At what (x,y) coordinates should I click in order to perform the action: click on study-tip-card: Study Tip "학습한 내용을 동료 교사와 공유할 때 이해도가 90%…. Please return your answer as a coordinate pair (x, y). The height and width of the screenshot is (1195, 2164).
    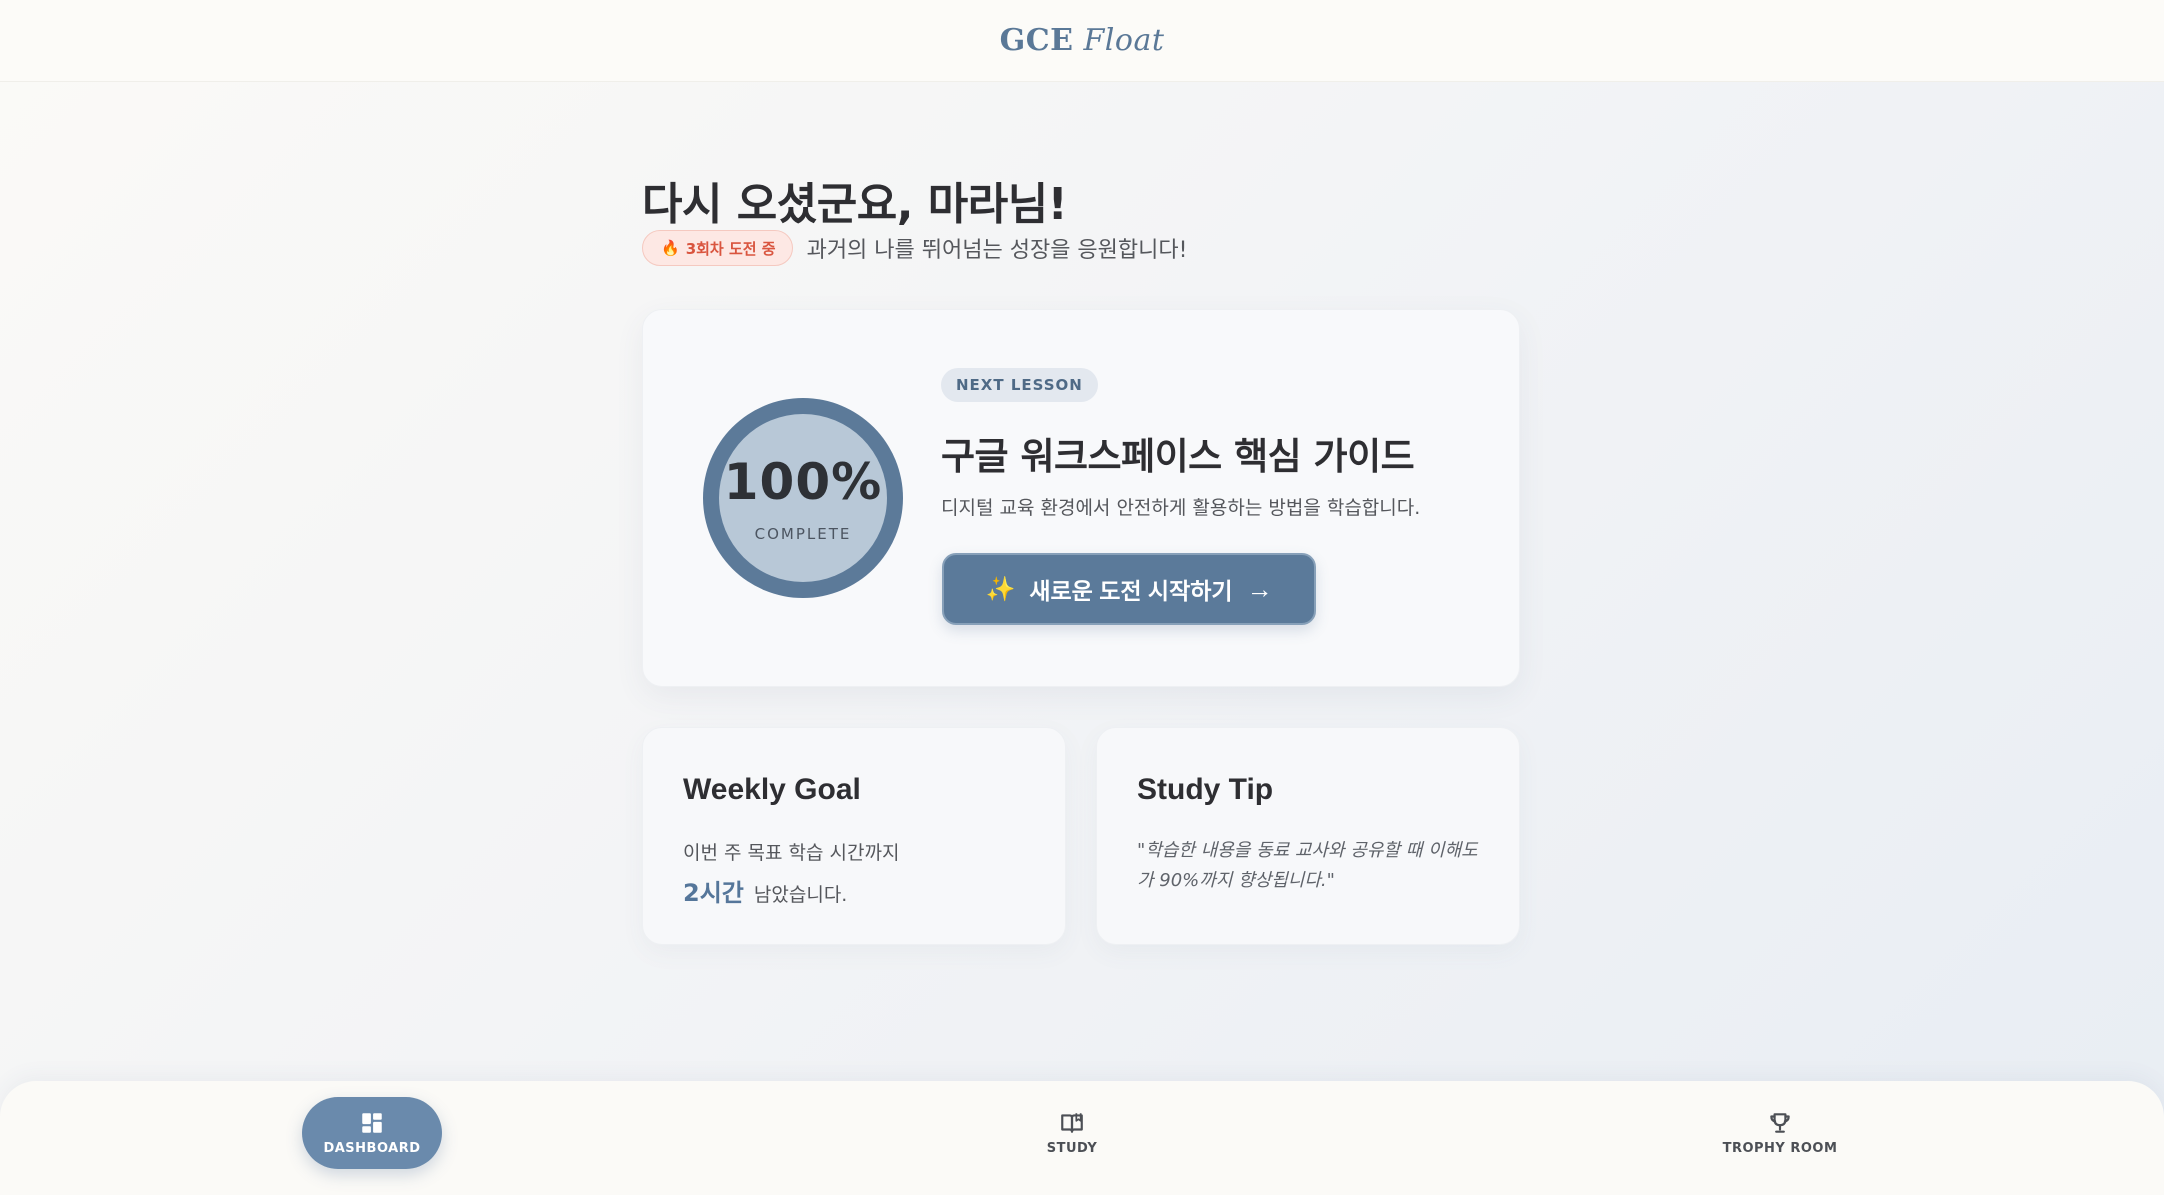
    Looking at the image, I should click on (1308, 836).